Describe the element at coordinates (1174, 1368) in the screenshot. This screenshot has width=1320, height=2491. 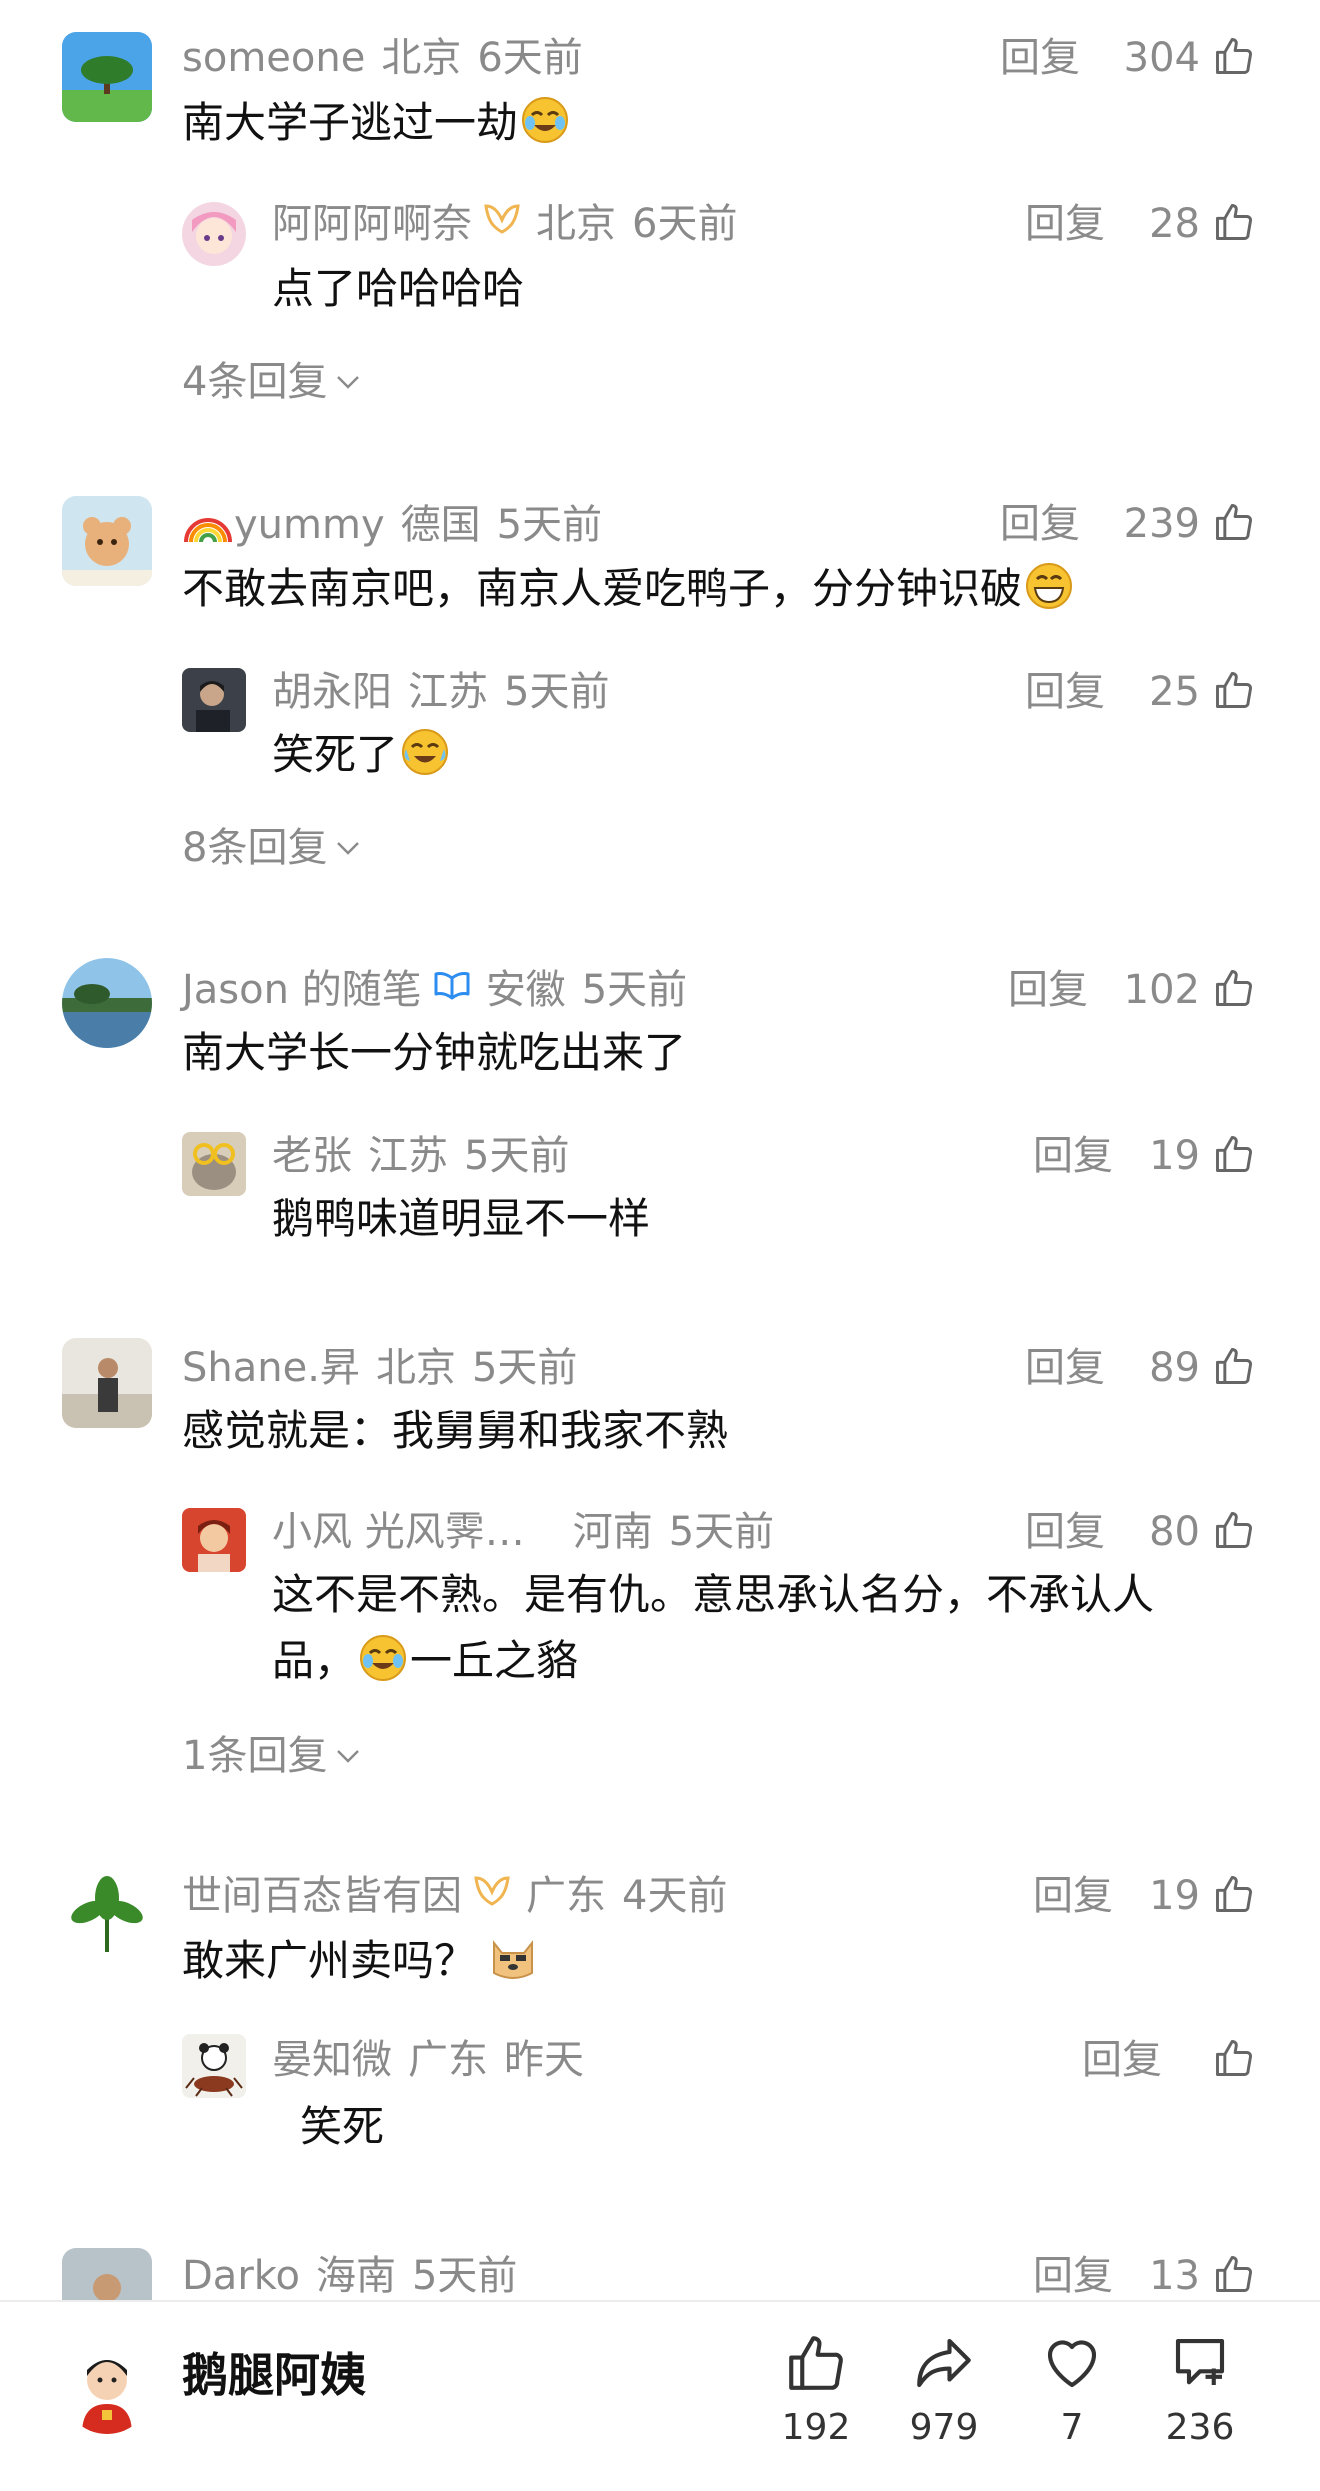
I see `like-count: 89` at that location.